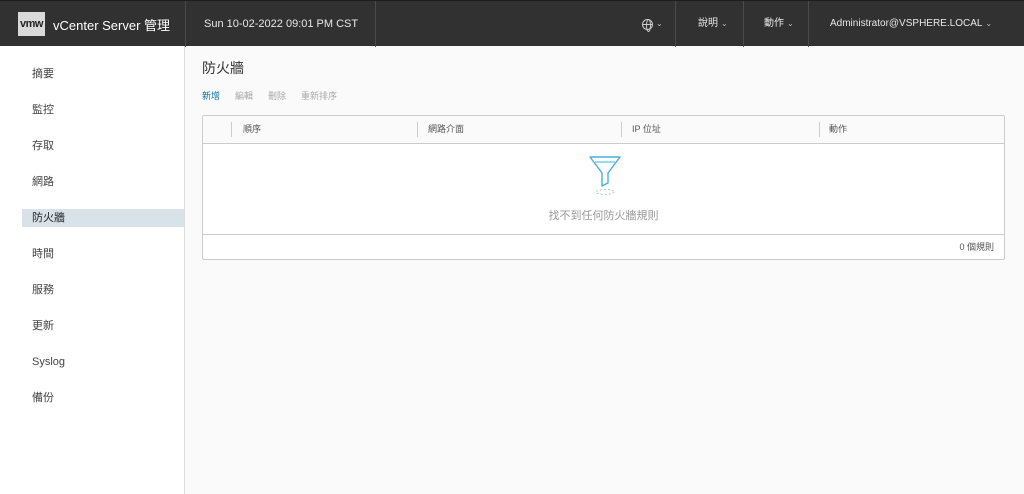 This screenshot has height=494, width=1024. What do you see at coordinates (708, 23) in the screenshot?
I see `help-menu-label: 說明` at bounding box center [708, 23].